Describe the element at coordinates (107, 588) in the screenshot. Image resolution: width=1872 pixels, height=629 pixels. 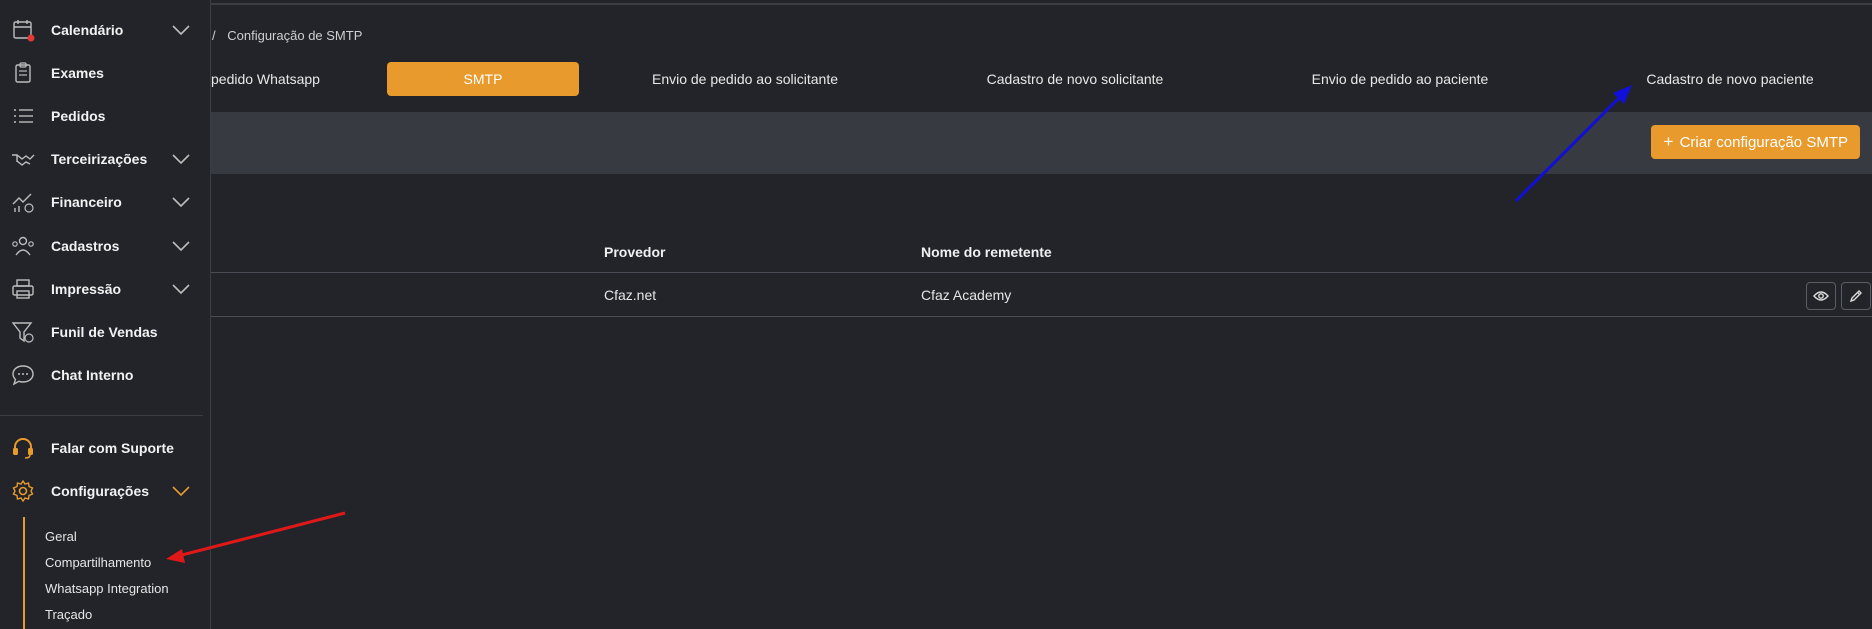
I see `submenu-item-whatsapp-integration: Whatsapp Integration` at that location.